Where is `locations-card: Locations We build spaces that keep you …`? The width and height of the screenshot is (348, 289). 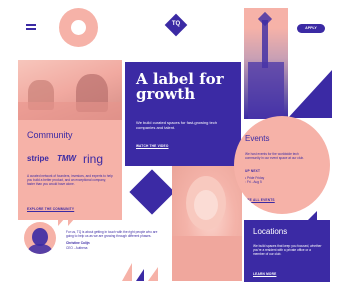 locations-card: Locations We build spaces that keep you … is located at coordinates (287, 251).